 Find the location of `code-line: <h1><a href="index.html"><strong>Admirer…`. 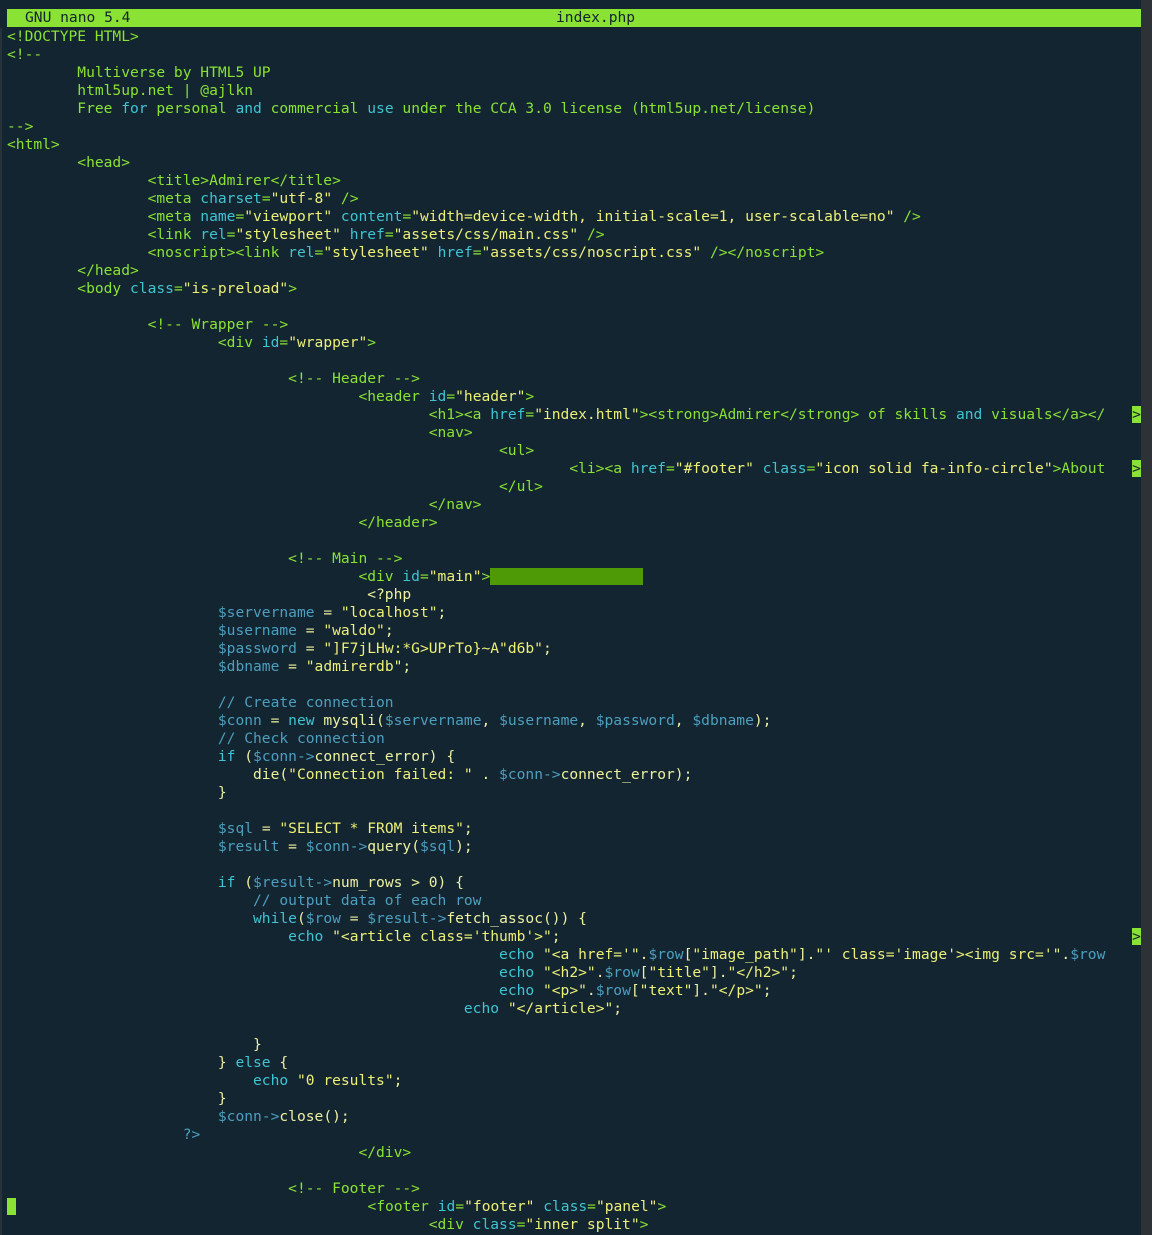

code-line: <h1><a href="index.html"><strong>Admirer… is located at coordinates (574, 415).